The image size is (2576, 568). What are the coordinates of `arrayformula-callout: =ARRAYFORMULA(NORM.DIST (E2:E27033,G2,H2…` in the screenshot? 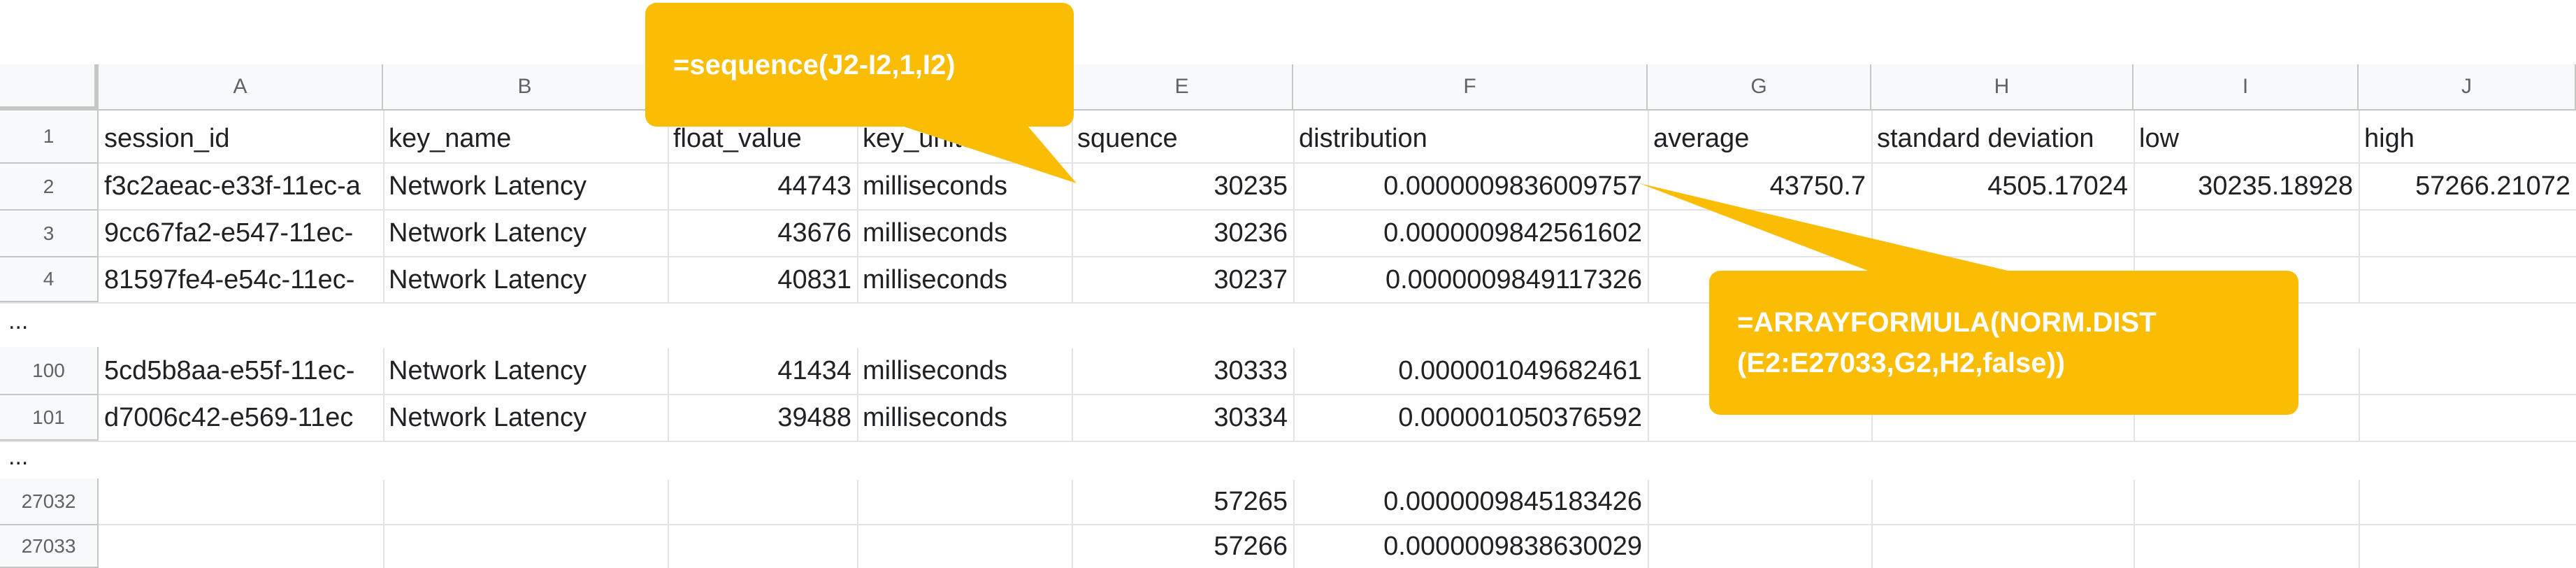 It's located at (2003, 343).